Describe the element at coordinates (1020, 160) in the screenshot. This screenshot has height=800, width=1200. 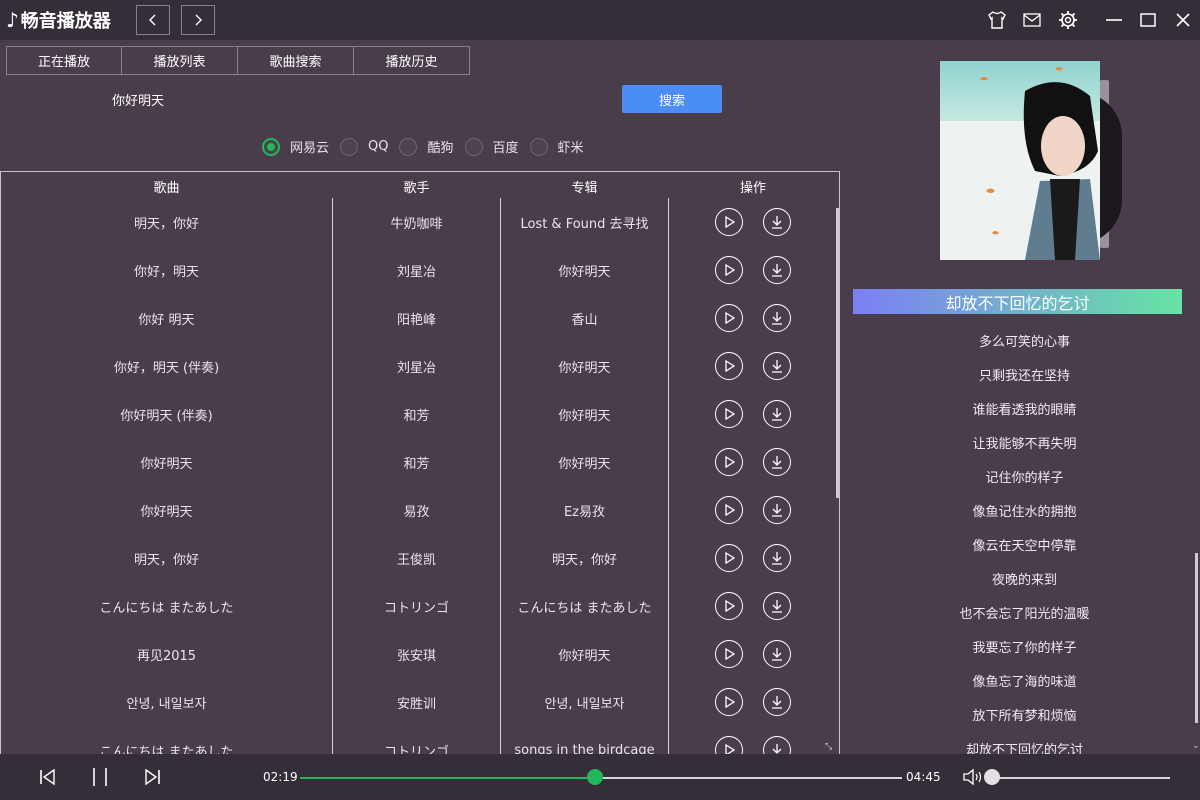
I see `album-cover-art` at that location.